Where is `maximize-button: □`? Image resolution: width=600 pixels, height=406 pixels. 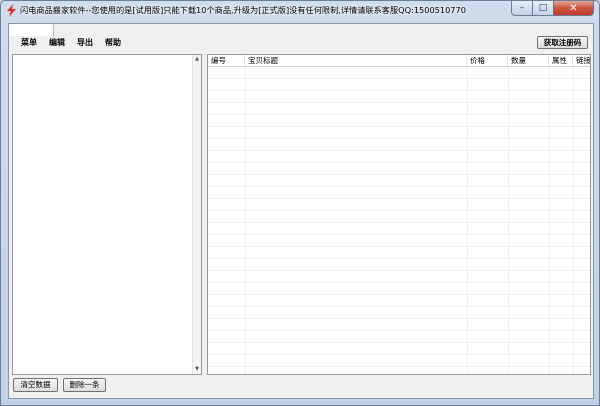
maximize-button: □ is located at coordinates (543, 8).